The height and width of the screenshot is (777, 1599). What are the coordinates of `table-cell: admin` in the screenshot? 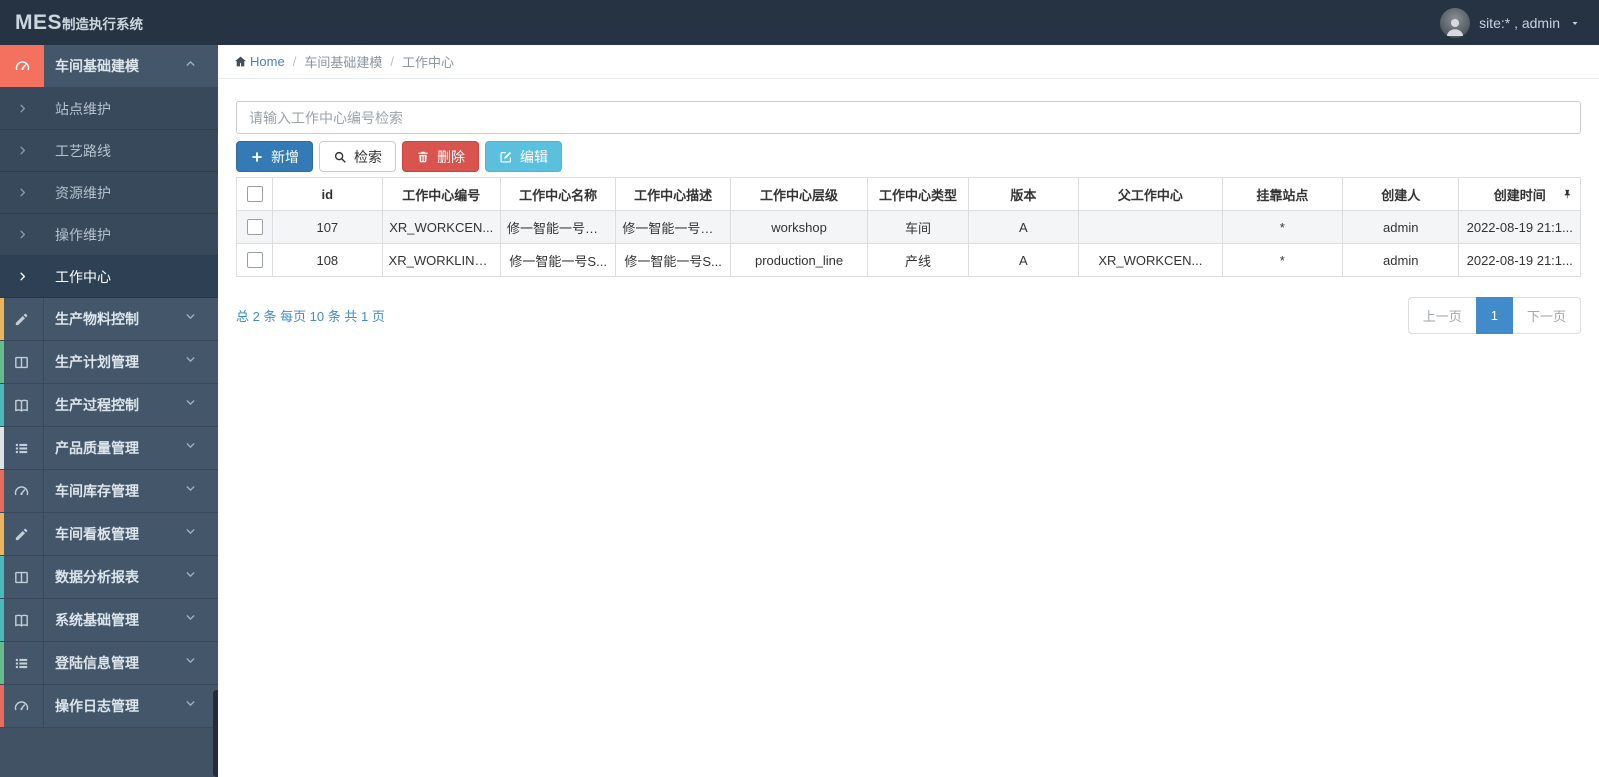 It's located at (1401, 260).